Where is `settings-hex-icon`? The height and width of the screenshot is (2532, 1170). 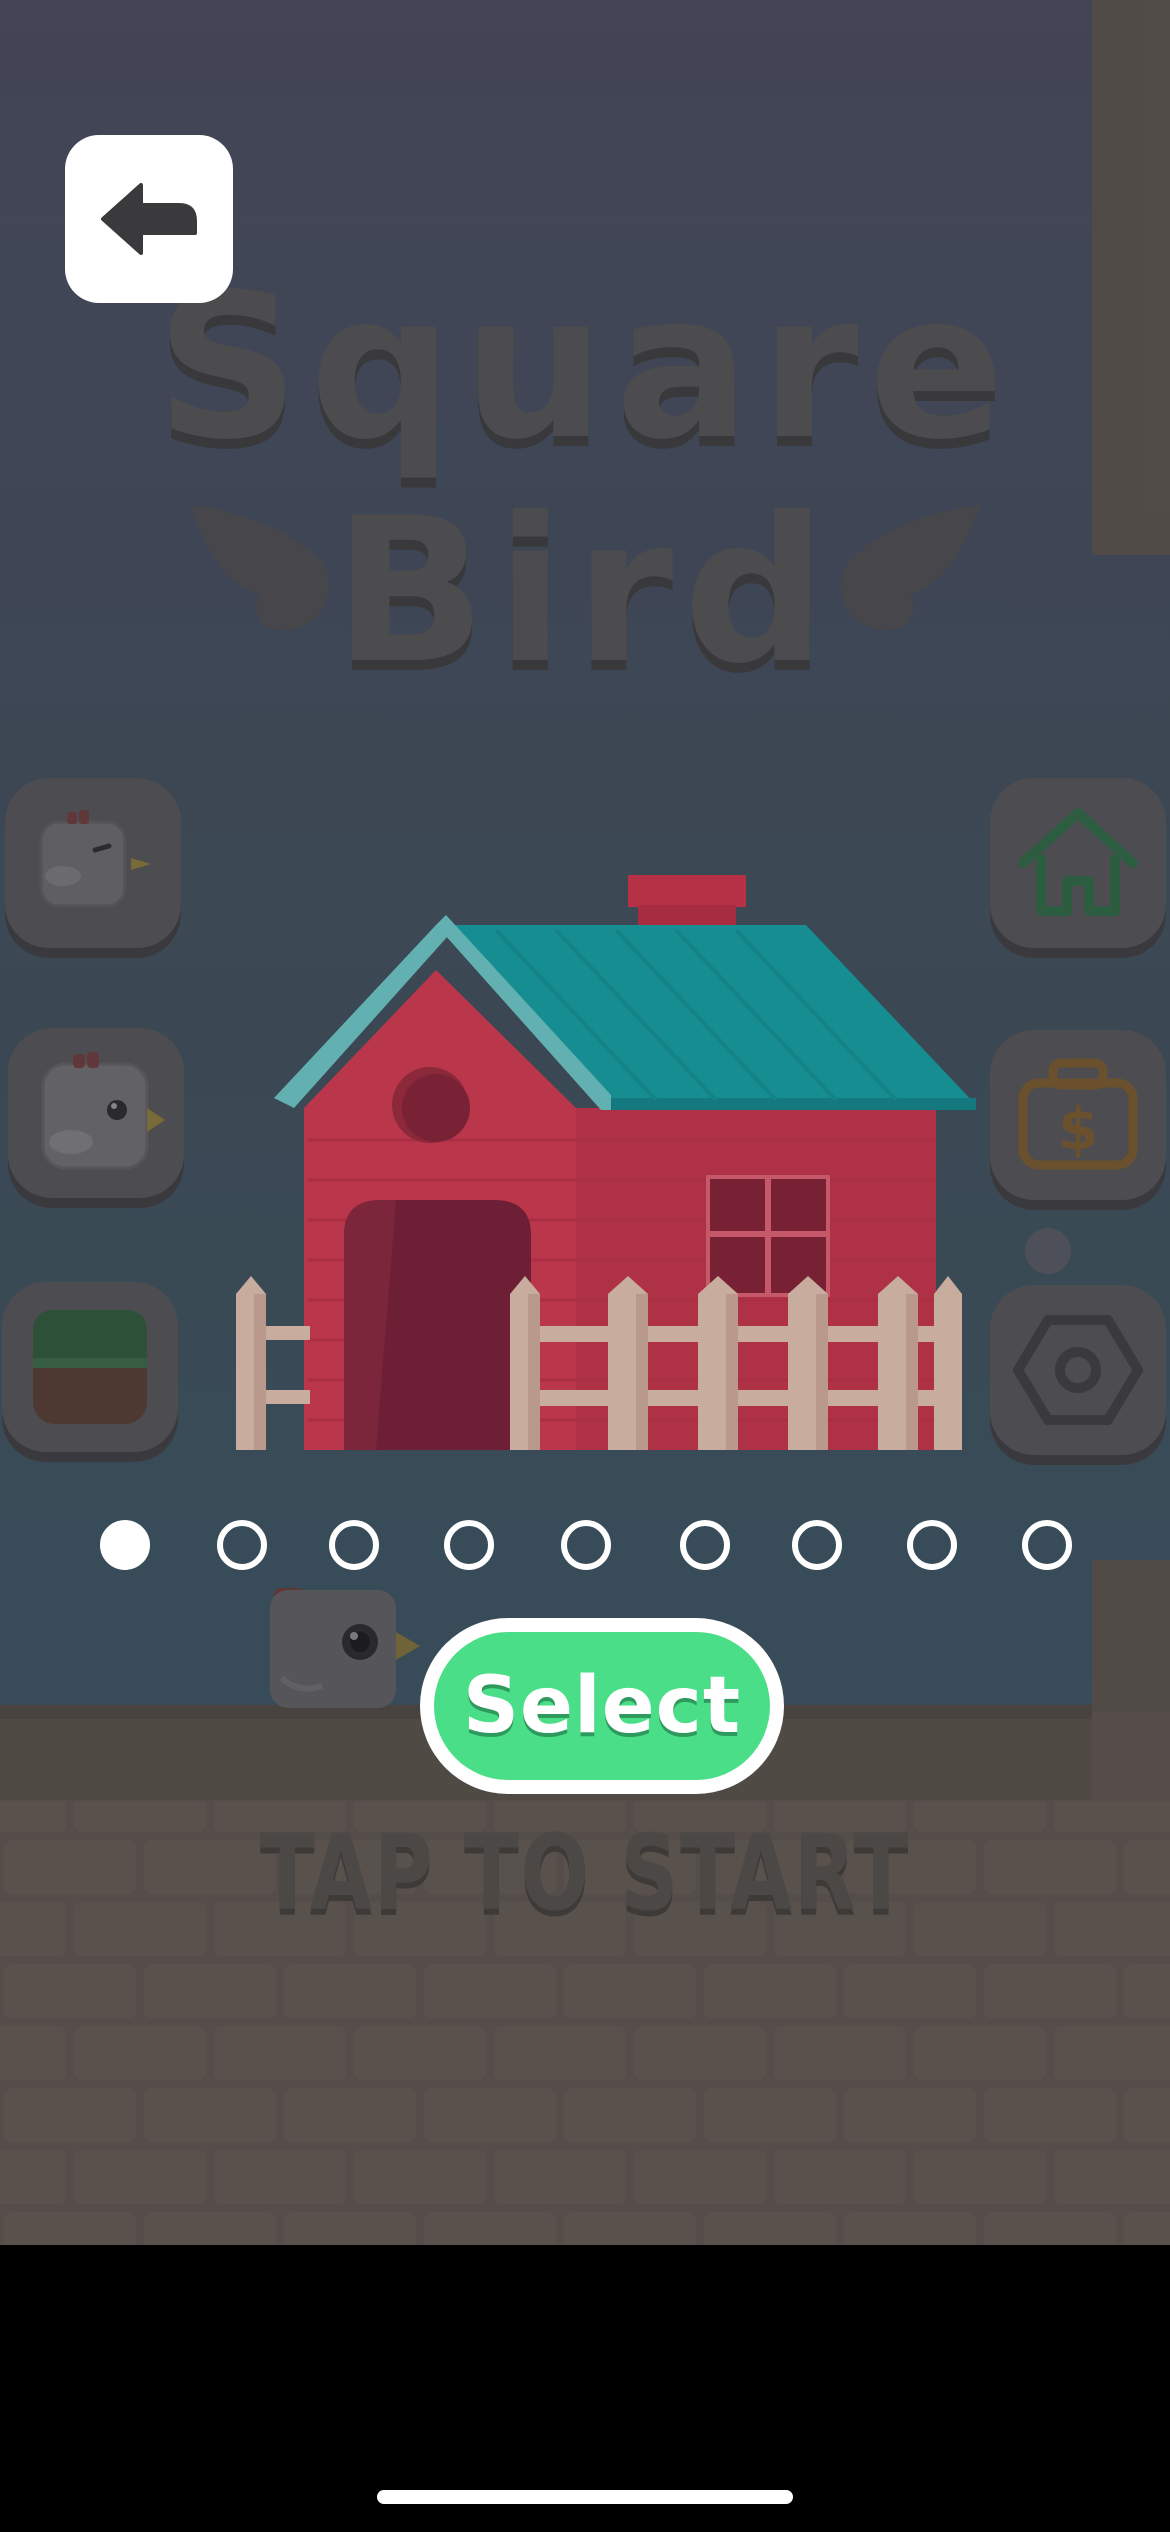
settings-hex-icon is located at coordinates (1078, 1370).